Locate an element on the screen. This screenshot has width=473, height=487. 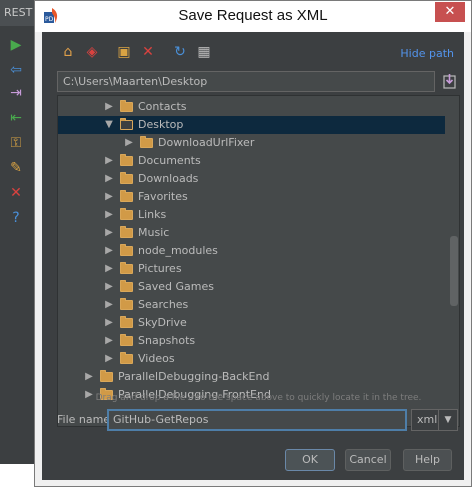
tree-row: ▶ Searches is located at coordinates (251, 305).